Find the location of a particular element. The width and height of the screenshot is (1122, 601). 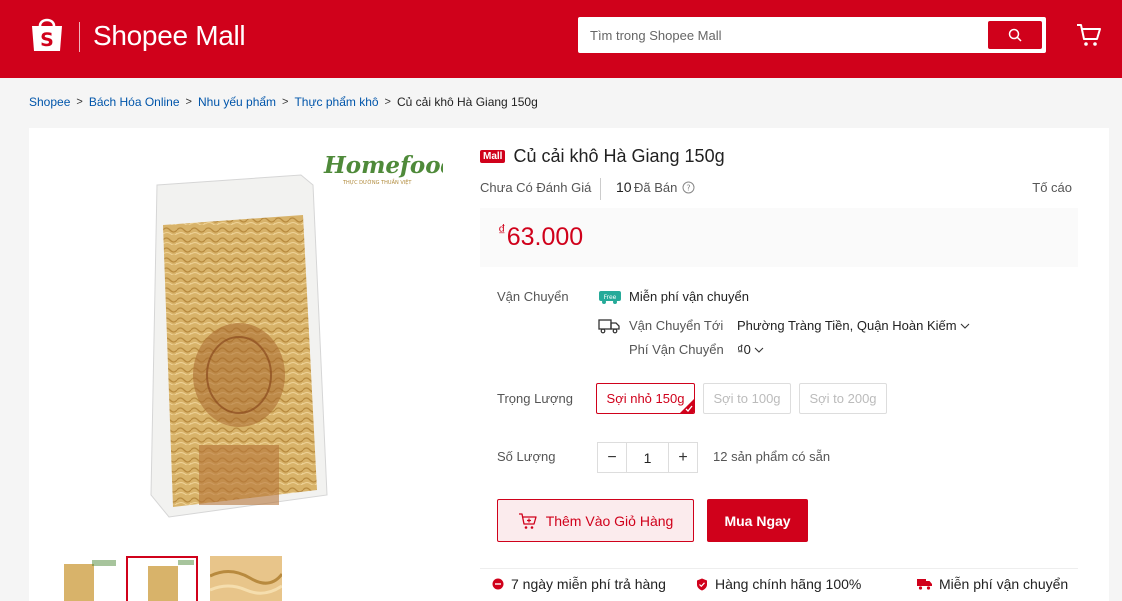

breadcrumb-current: Củ cải khô Hà Giang 150g is located at coordinates (467, 102).